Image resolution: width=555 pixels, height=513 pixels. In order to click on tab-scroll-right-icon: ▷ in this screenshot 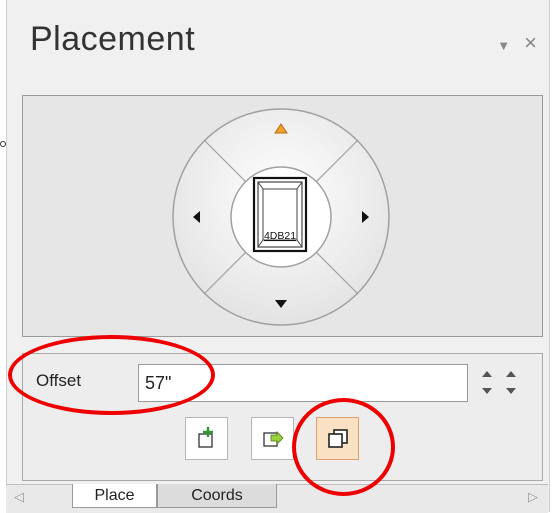, I will do `click(533, 497)`.